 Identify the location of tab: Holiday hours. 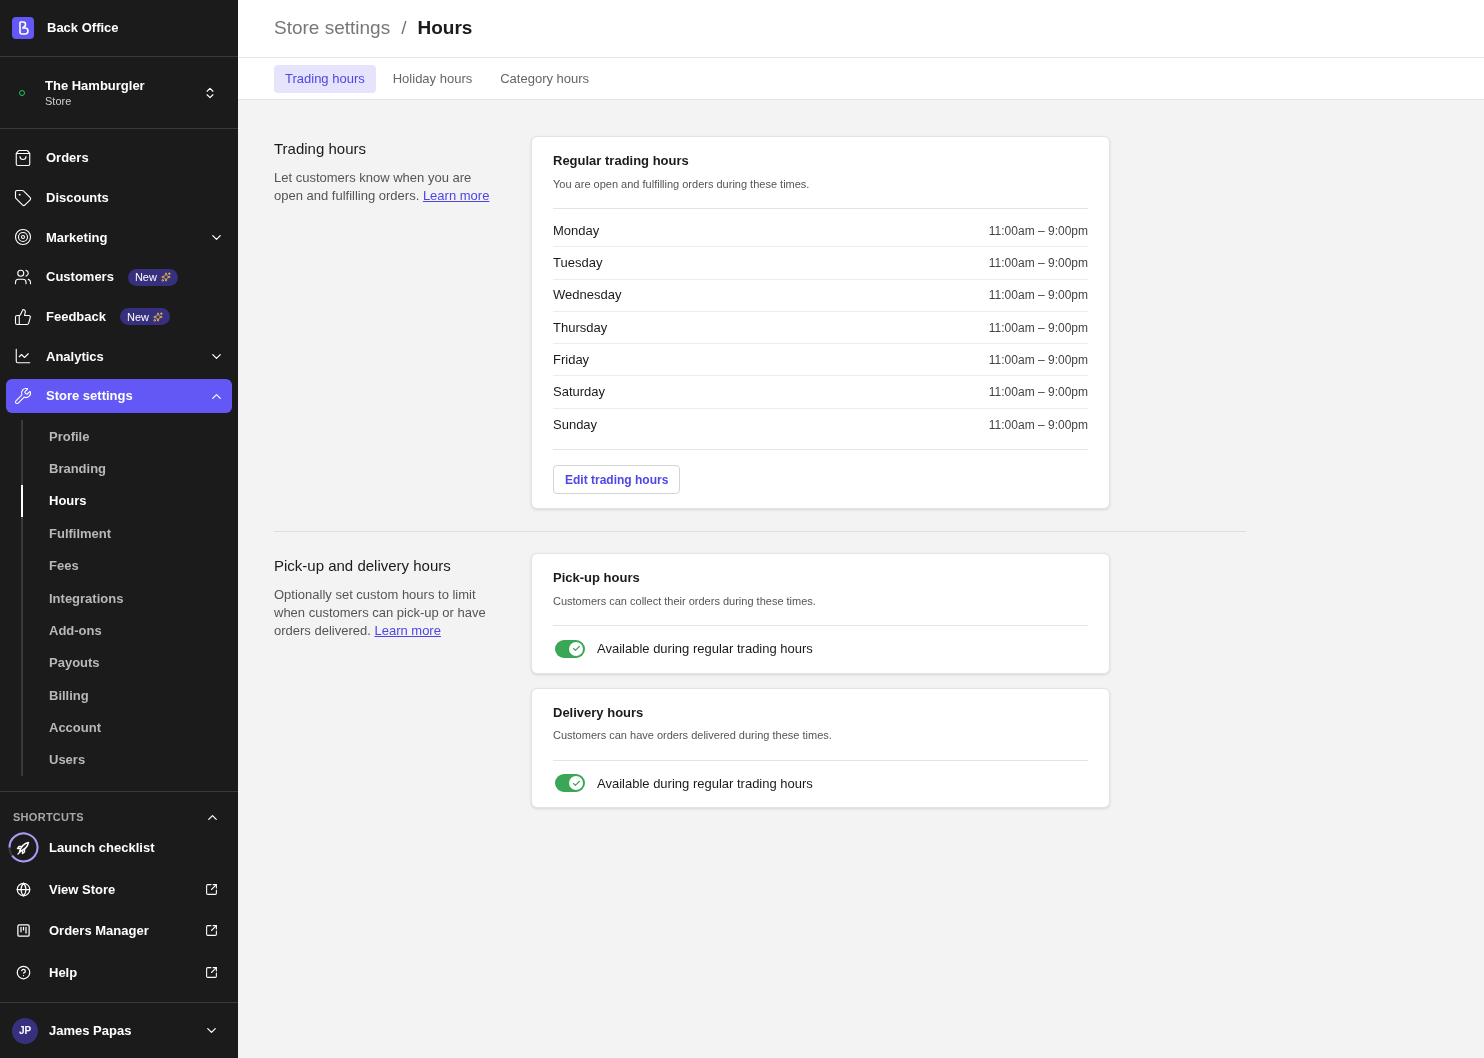
(432, 78).